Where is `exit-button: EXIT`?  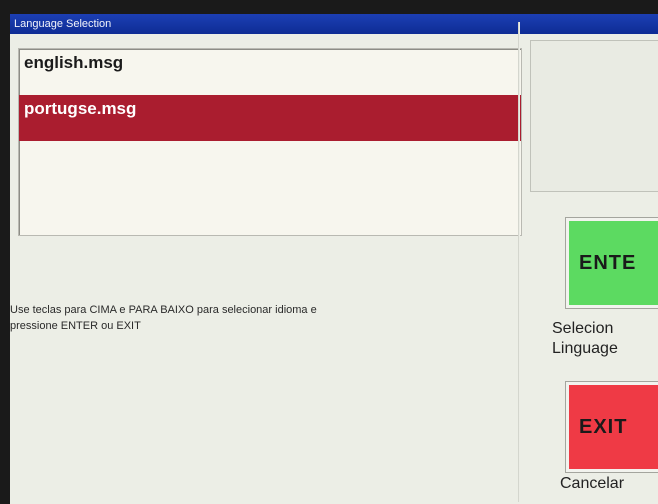 exit-button: EXIT is located at coordinates (611, 427).